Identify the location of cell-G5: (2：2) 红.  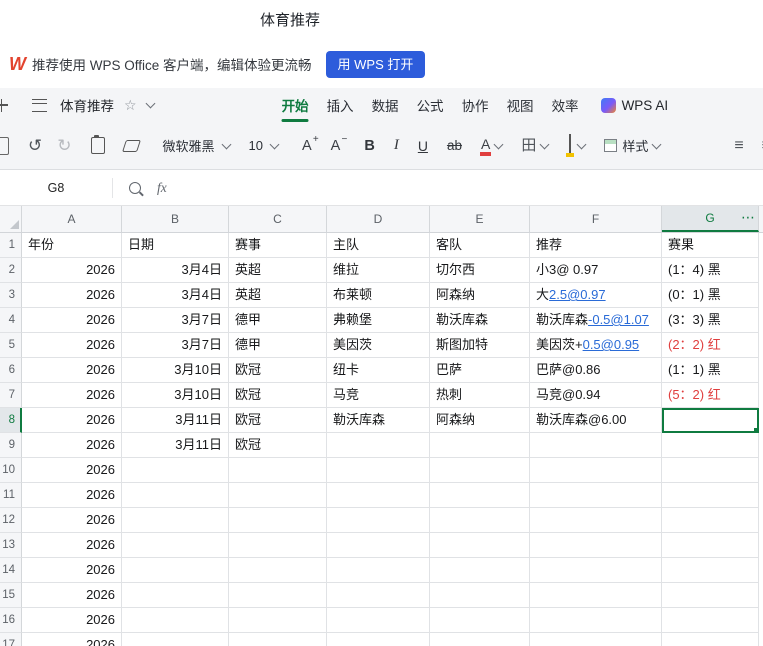
(710, 345).